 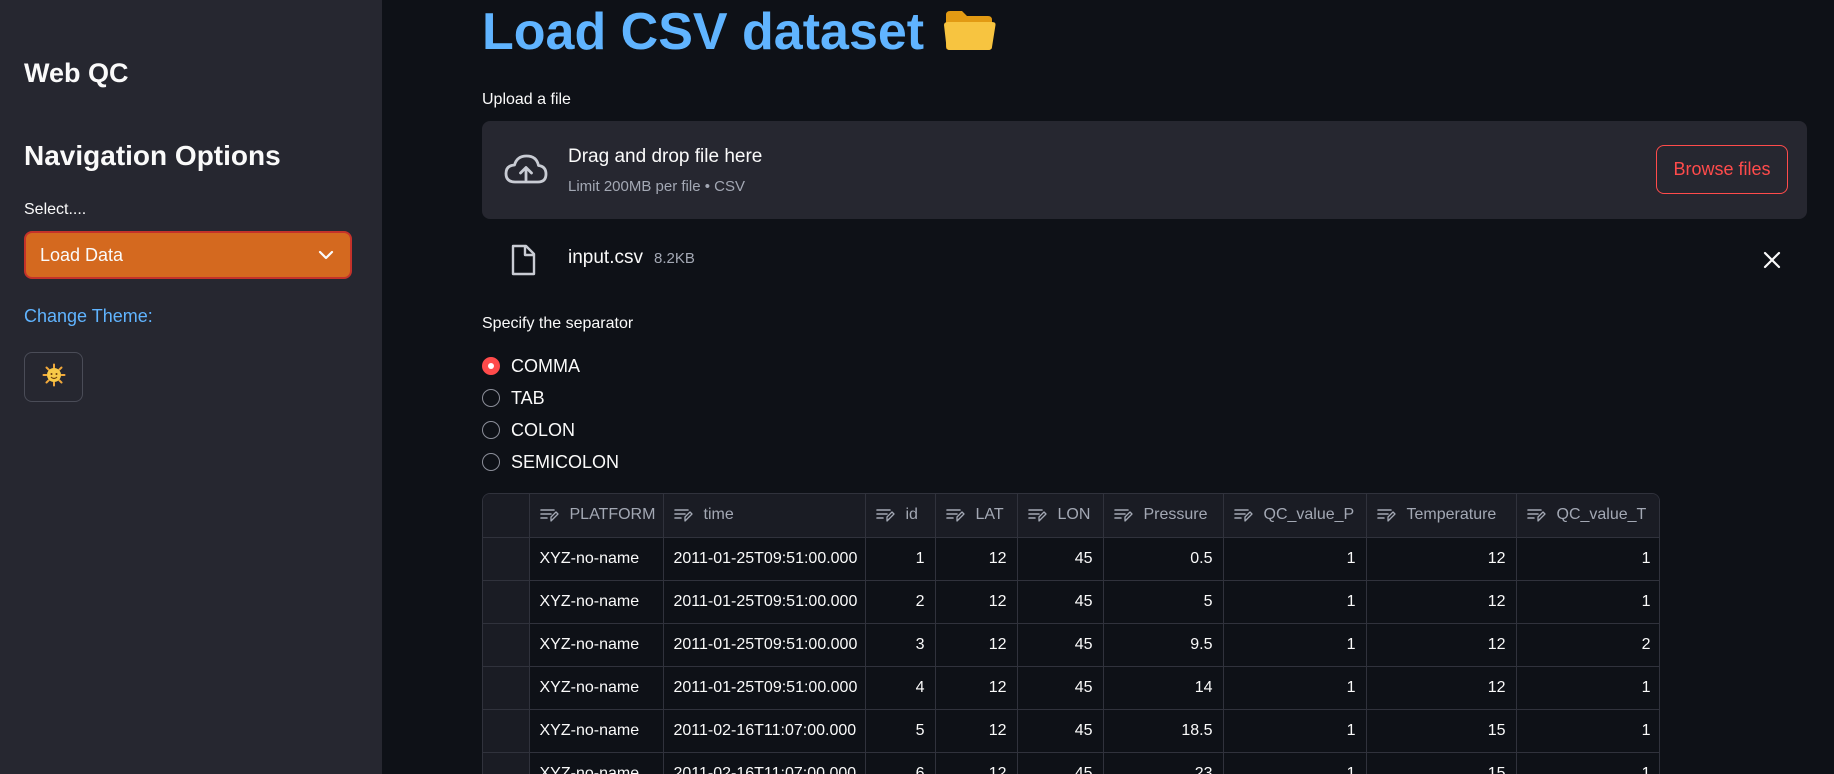 What do you see at coordinates (764, 516) in the screenshot?
I see `column-header-time: time` at bounding box center [764, 516].